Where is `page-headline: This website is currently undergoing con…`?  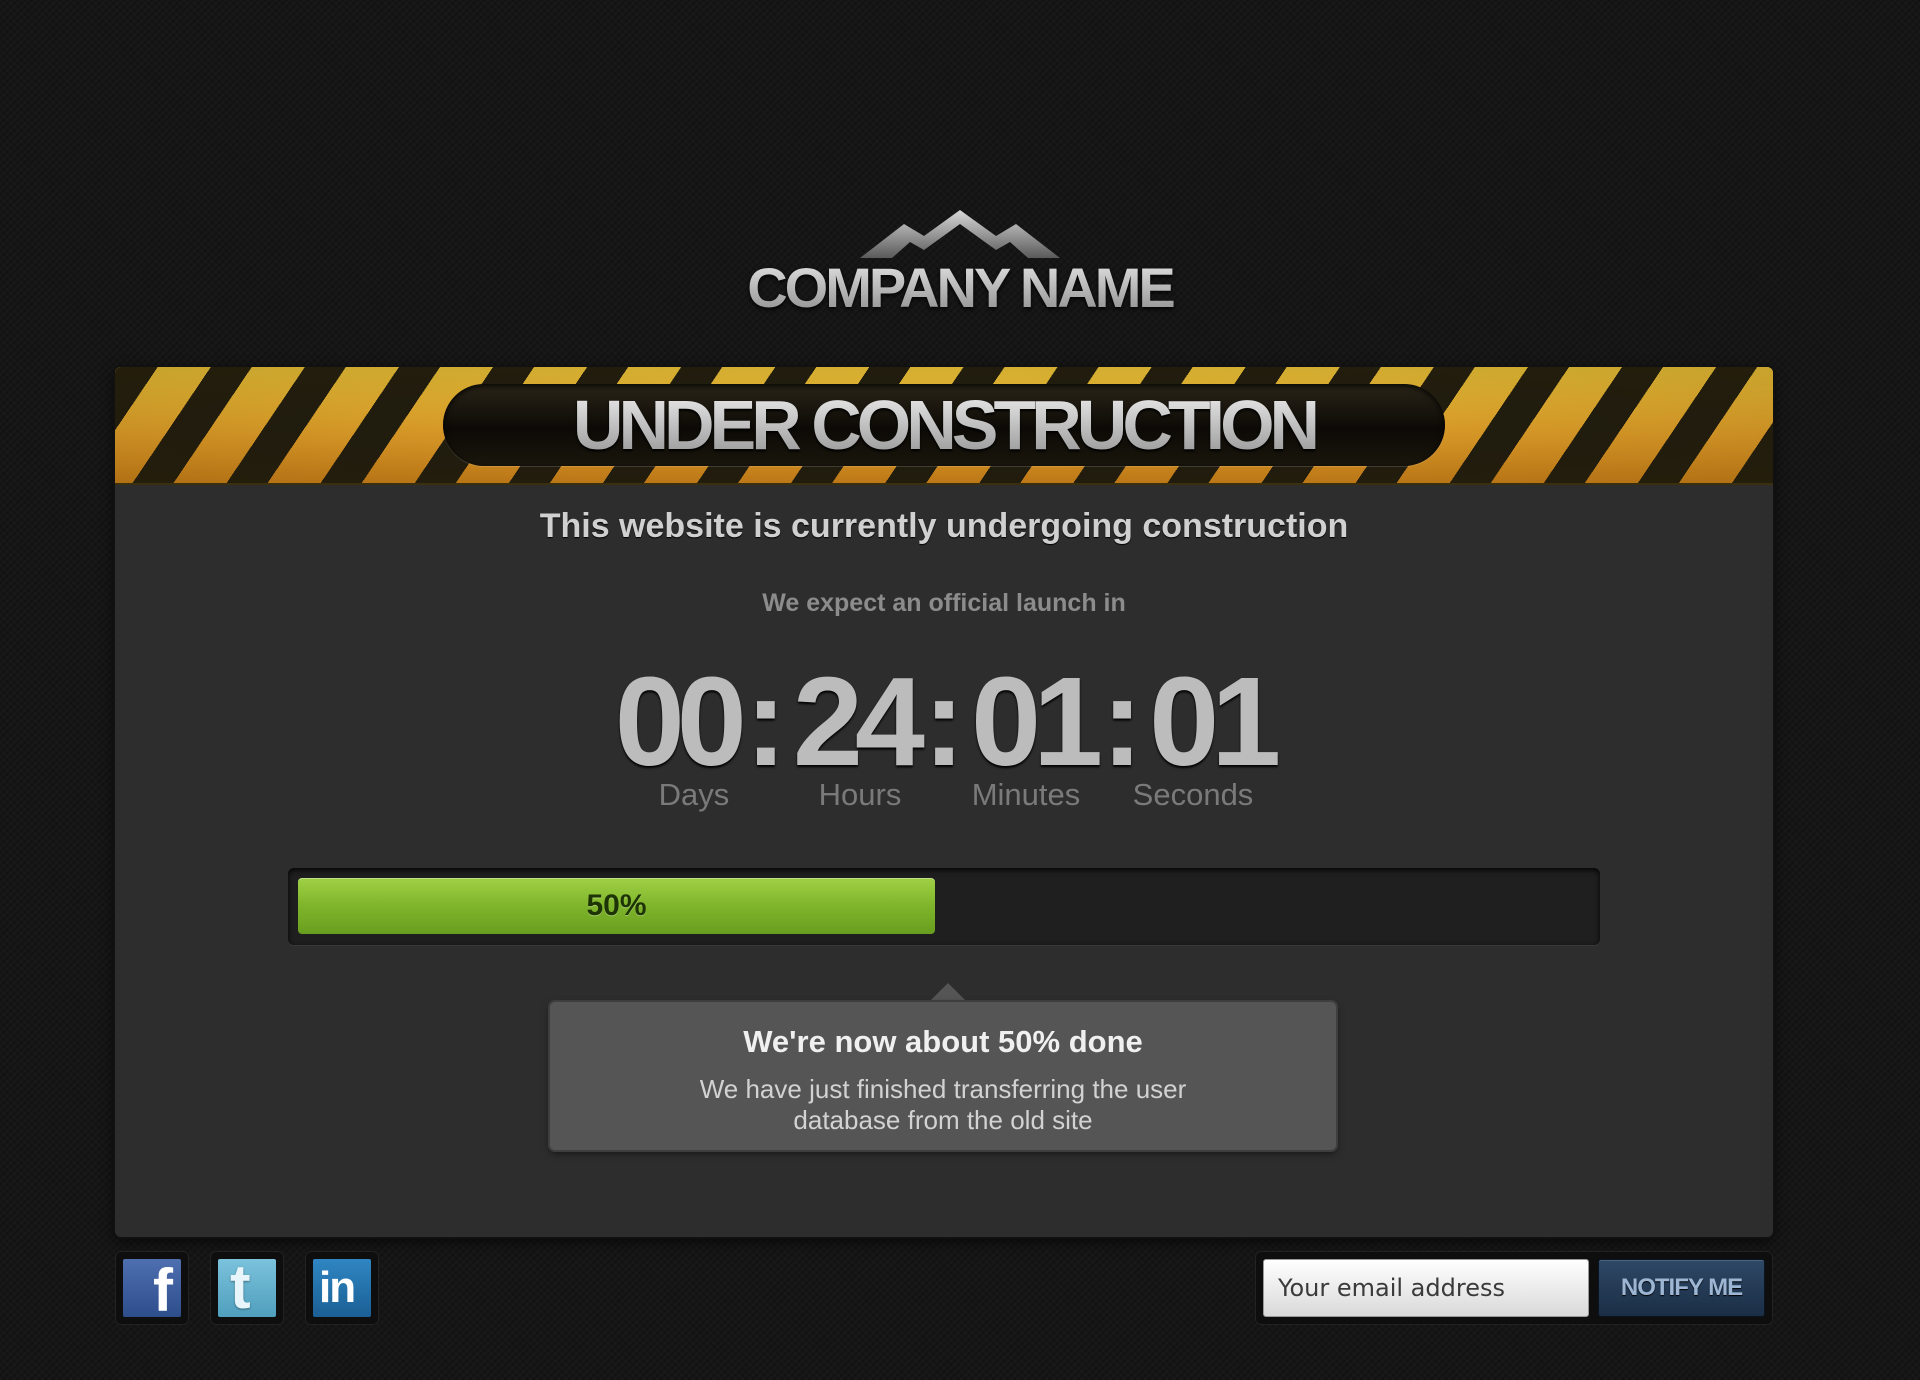 page-headline: This website is currently undergoing con… is located at coordinates (944, 526).